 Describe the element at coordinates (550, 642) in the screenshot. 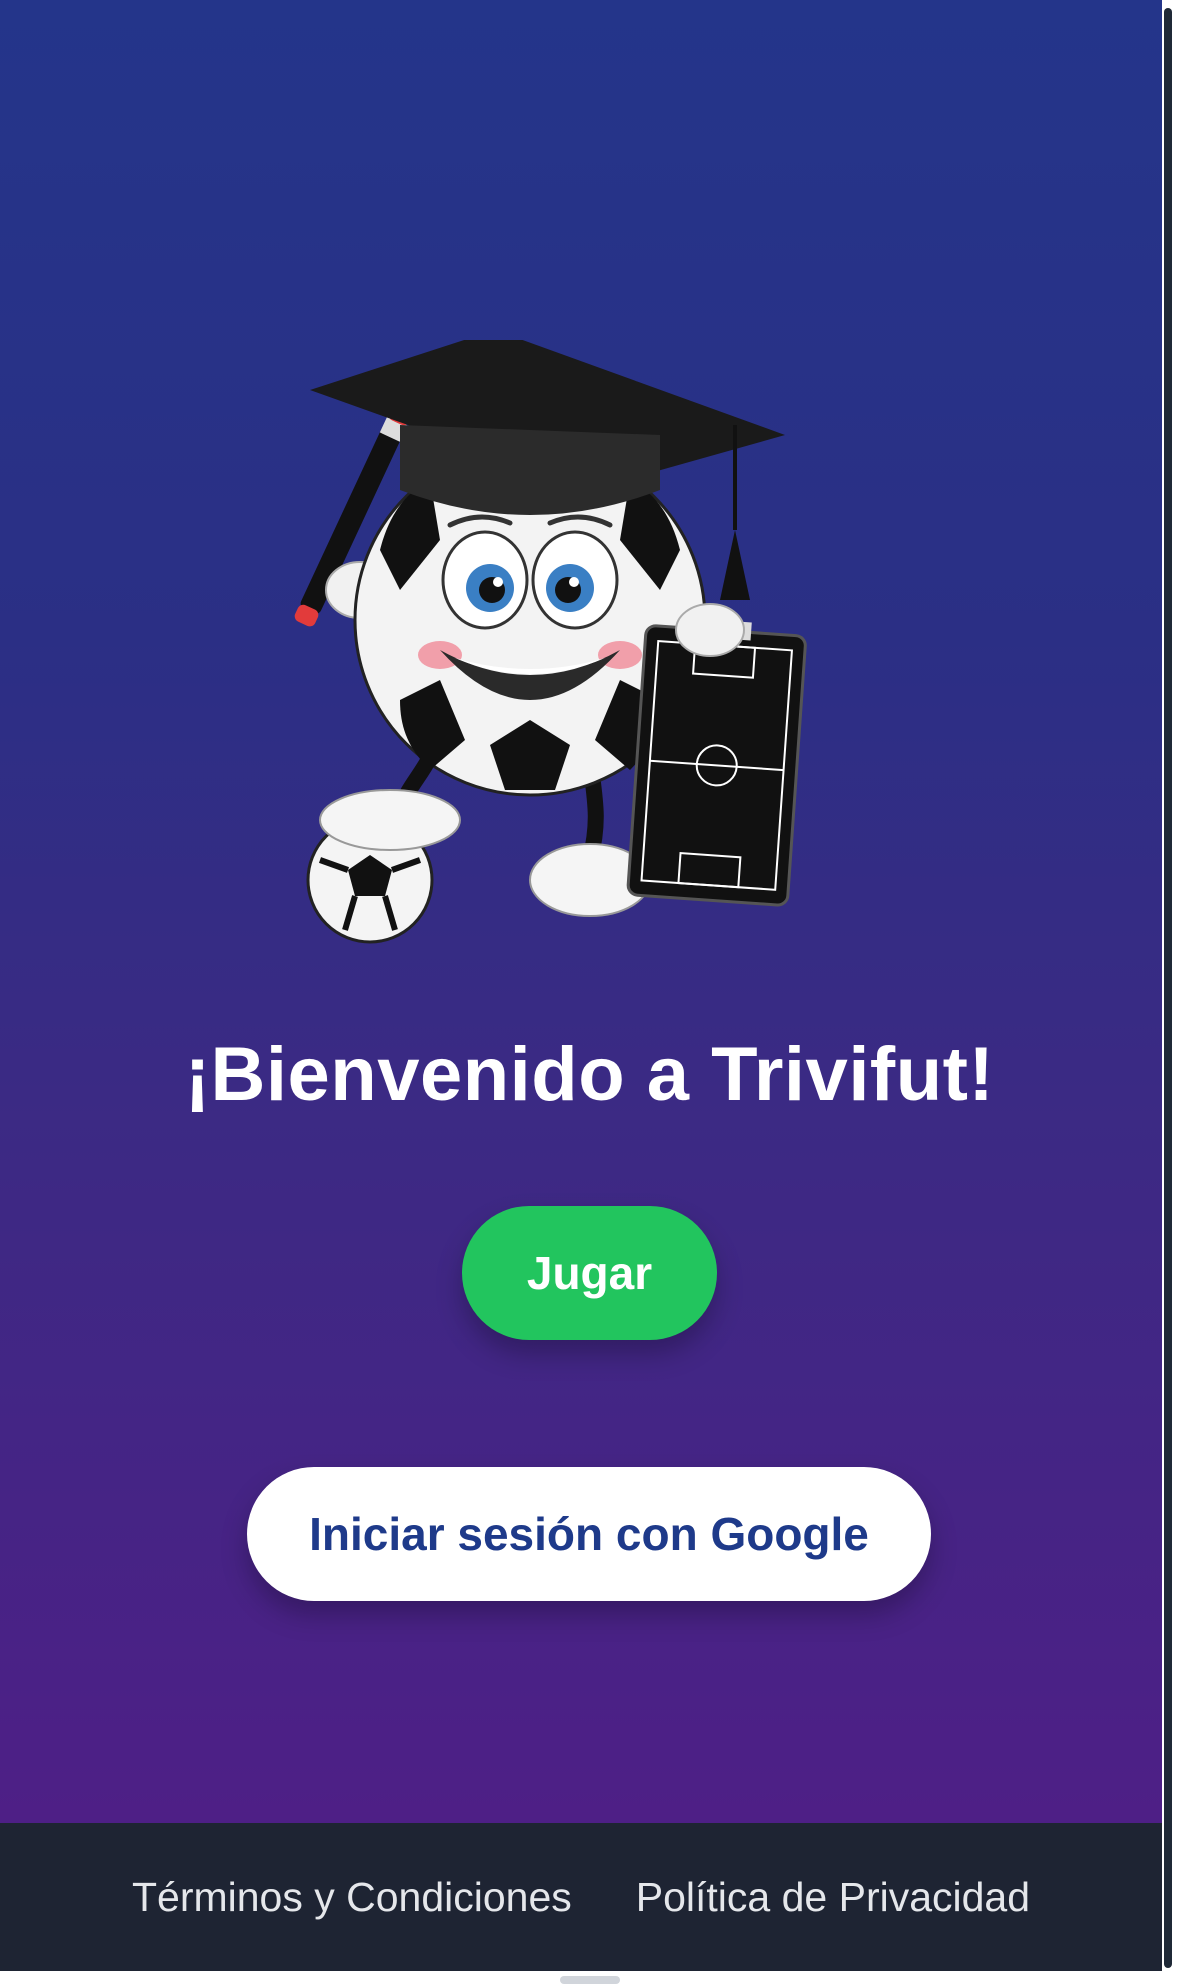

I see `soccer-ball-graduate-mascot-icon` at that location.